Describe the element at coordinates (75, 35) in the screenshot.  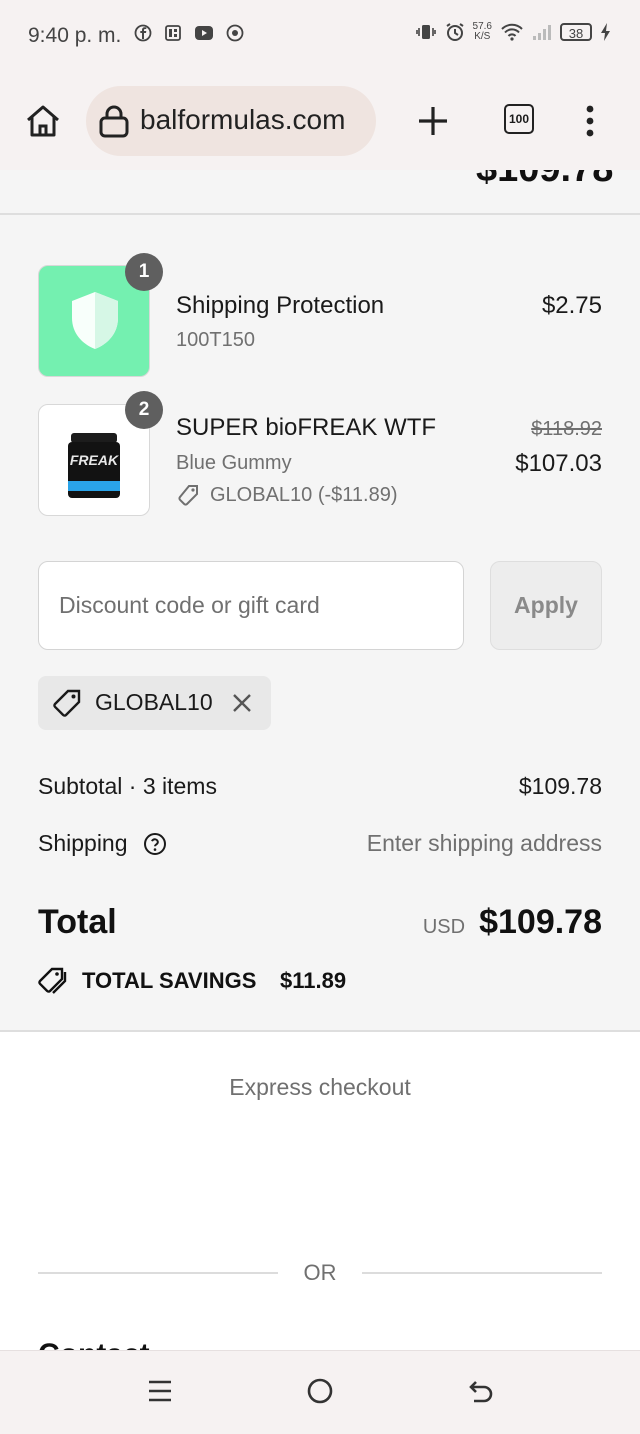
I see `status-time: 9:40 p. m.` at that location.